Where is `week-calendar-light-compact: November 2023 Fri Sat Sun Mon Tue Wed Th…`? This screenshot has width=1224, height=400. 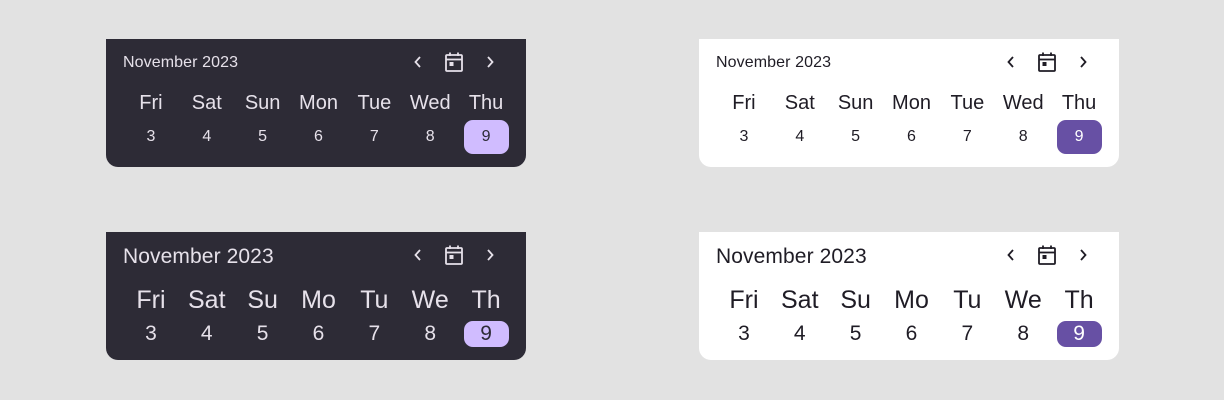
week-calendar-light-compact: November 2023 Fri Sat Sun Mon Tue Wed Th… is located at coordinates (909, 103).